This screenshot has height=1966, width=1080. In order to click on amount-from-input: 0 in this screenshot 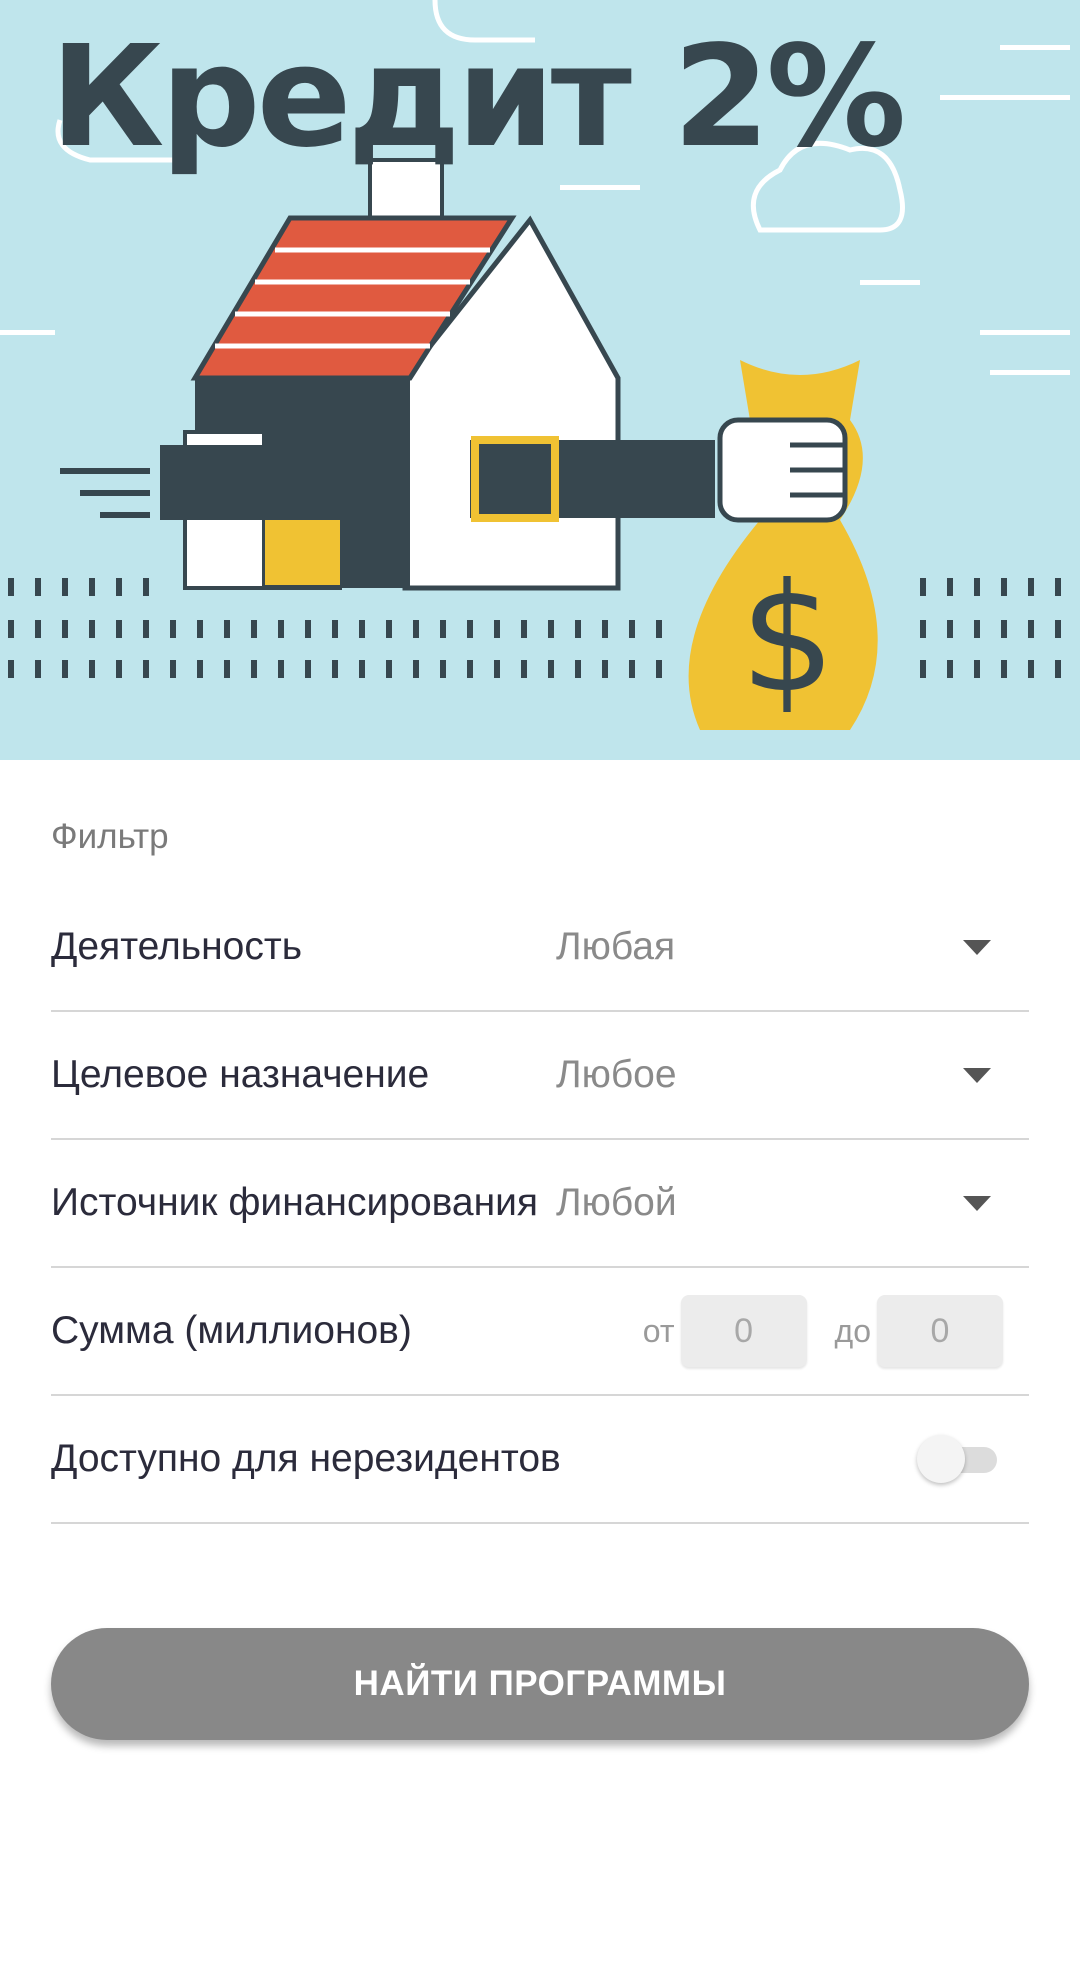, I will do `click(743, 1331)`.